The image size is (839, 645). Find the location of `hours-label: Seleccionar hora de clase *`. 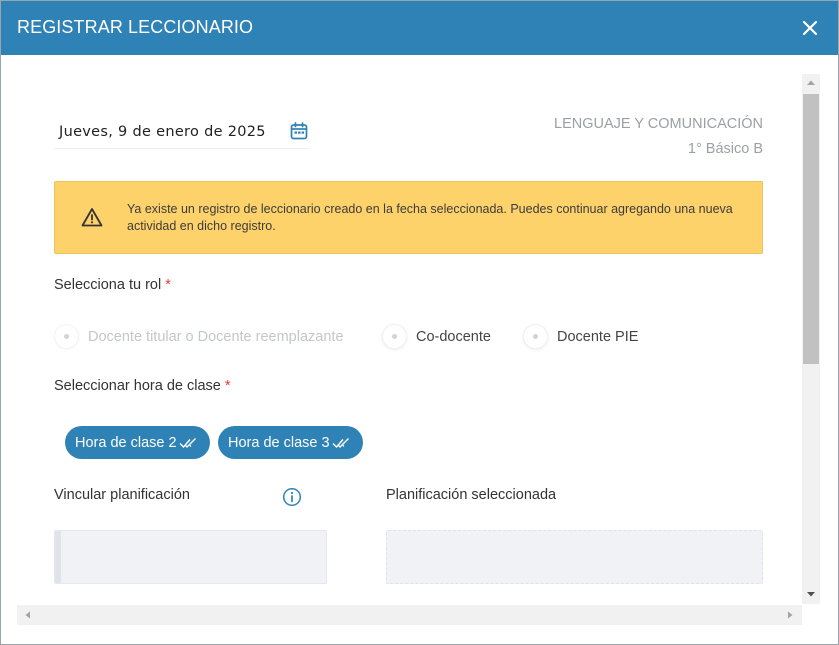

hours-label: Seleccionar hora de clase * is located at coordinates (142, 386).